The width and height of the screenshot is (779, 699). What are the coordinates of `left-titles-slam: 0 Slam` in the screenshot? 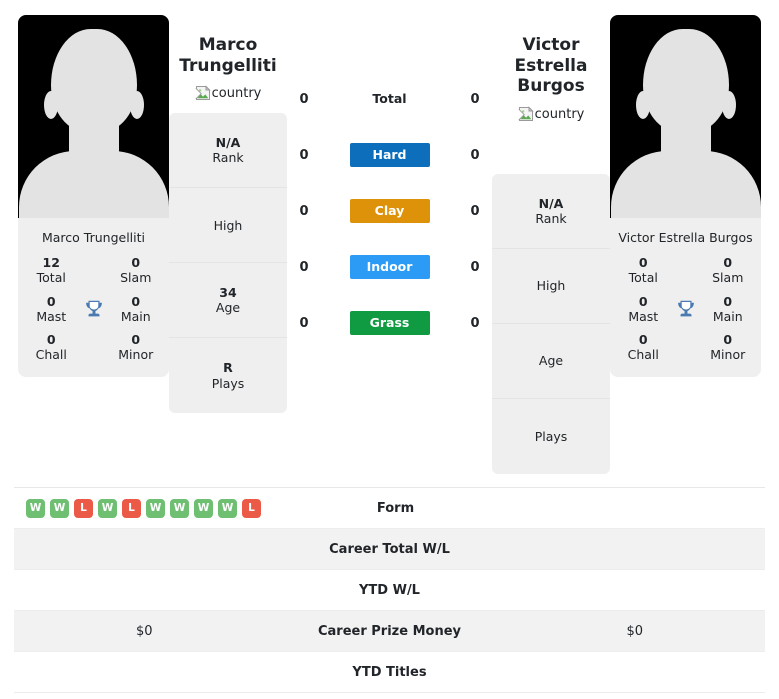 It's located at (136, 270).